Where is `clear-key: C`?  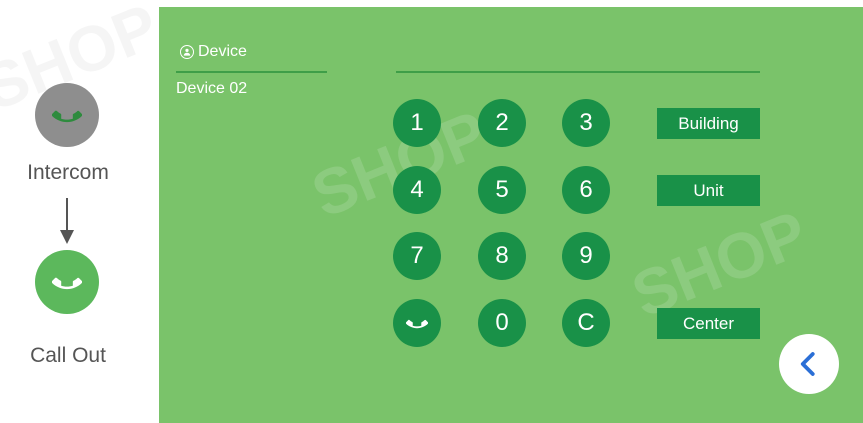
clear-key: C is located at coordinates (586, 323).